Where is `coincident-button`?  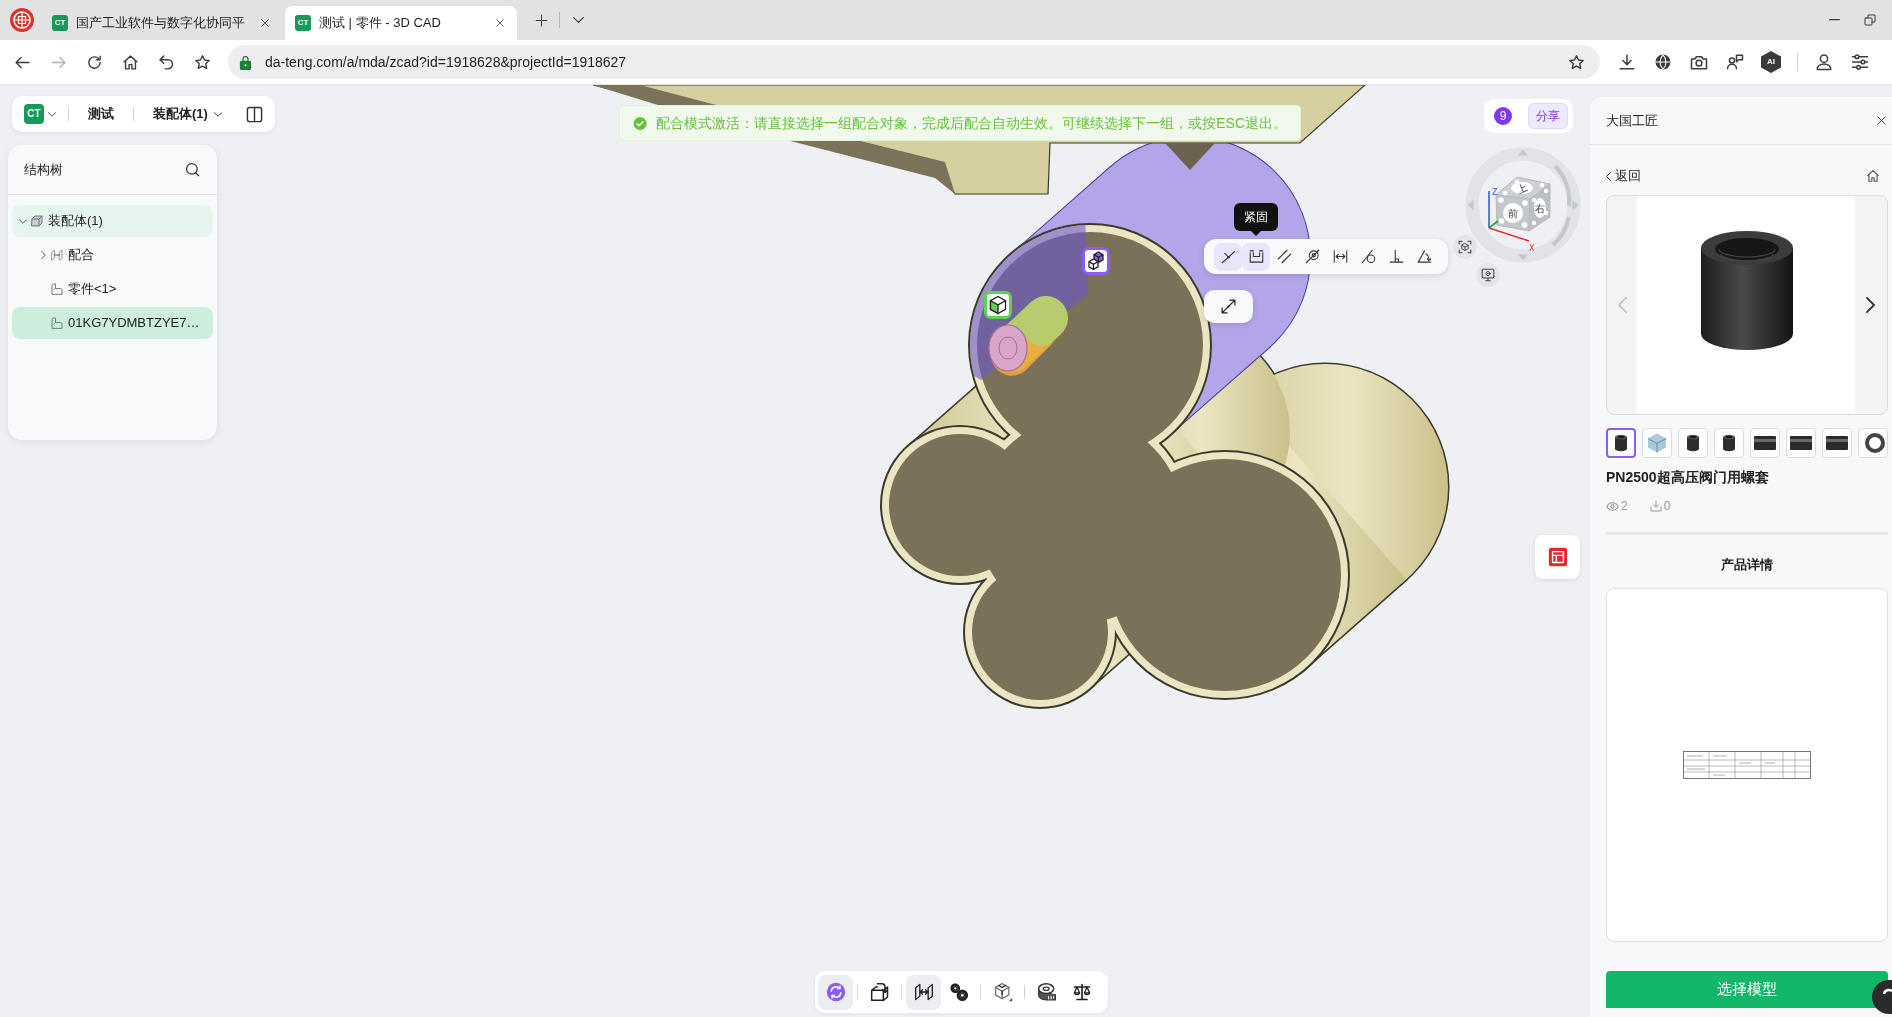
coincident-button is located at coordinates (1228, 256).